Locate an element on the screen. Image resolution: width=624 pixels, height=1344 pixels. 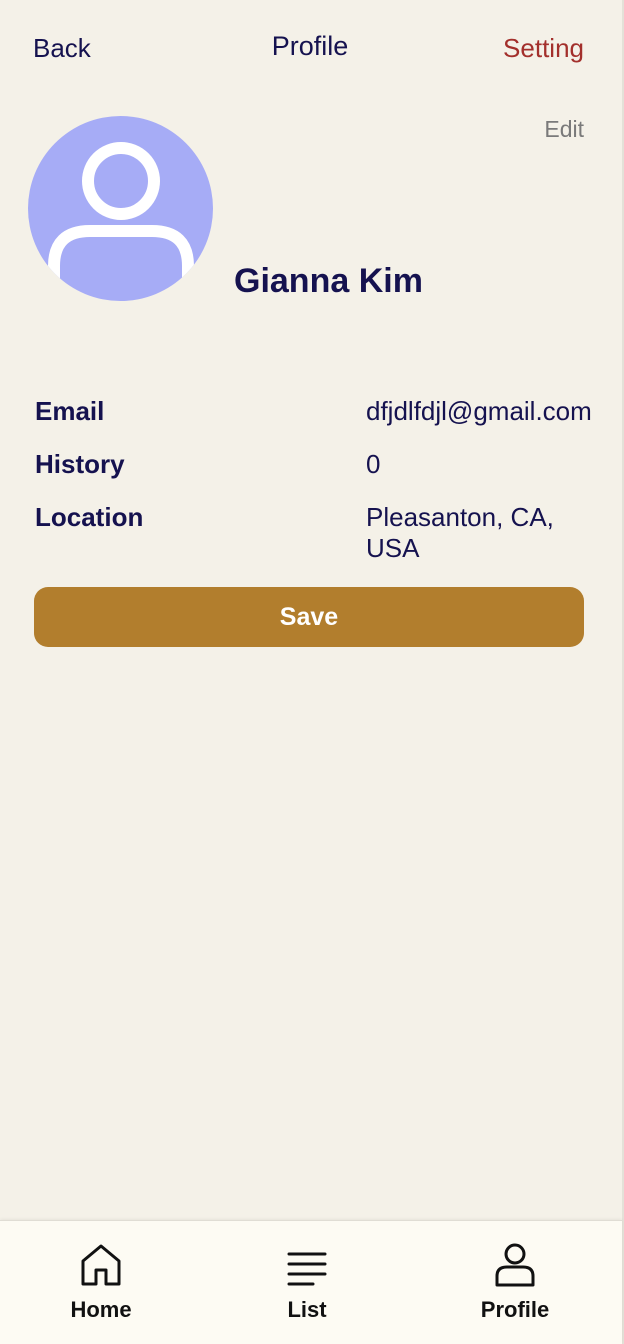
avatar is located at coordinates (120, 208).